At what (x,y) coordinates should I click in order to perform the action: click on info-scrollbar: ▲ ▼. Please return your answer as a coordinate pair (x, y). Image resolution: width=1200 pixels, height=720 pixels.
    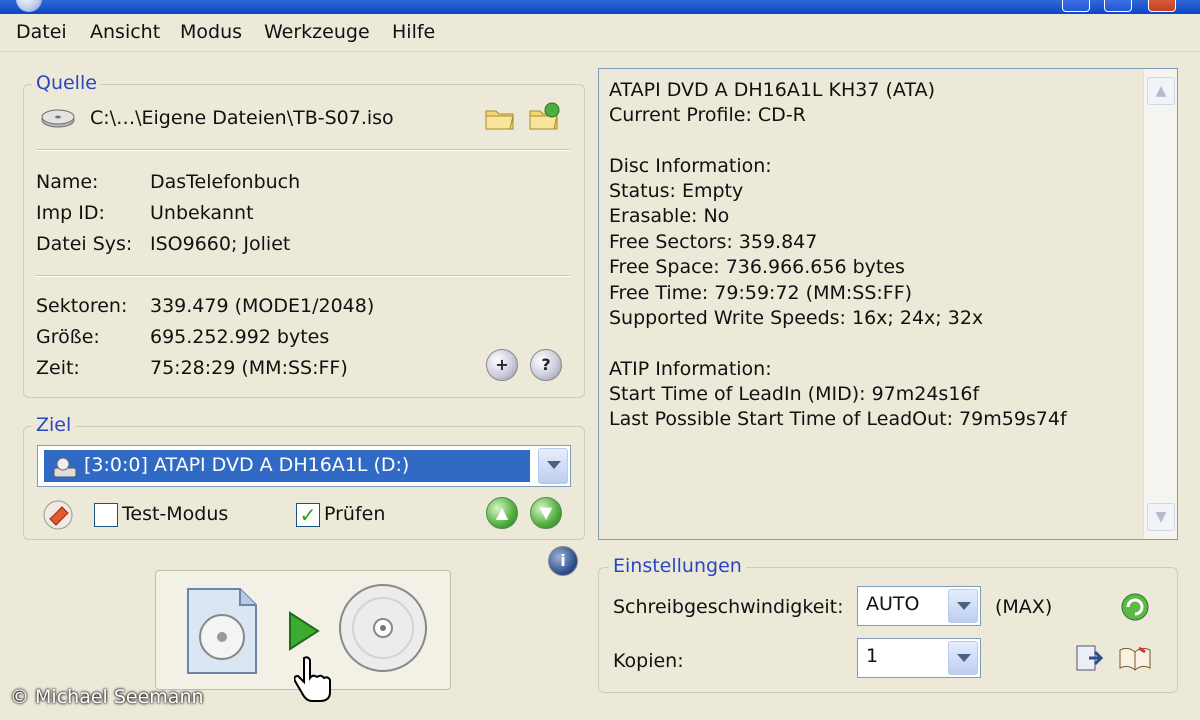
    Looking at the image, I should click on (1160, 304).